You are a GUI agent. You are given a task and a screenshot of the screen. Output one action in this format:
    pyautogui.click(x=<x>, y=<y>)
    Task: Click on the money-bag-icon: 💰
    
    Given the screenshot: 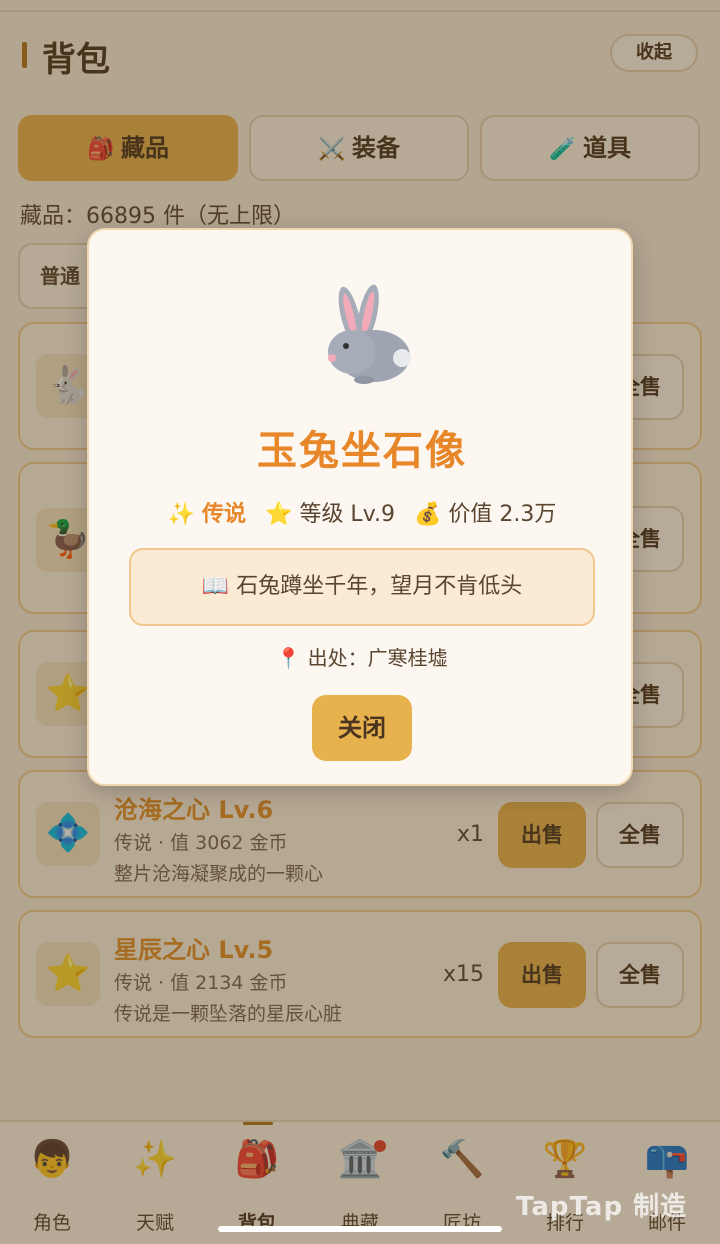 What is the action you would take?
    pyautogui.click(x=428, y=514)
    